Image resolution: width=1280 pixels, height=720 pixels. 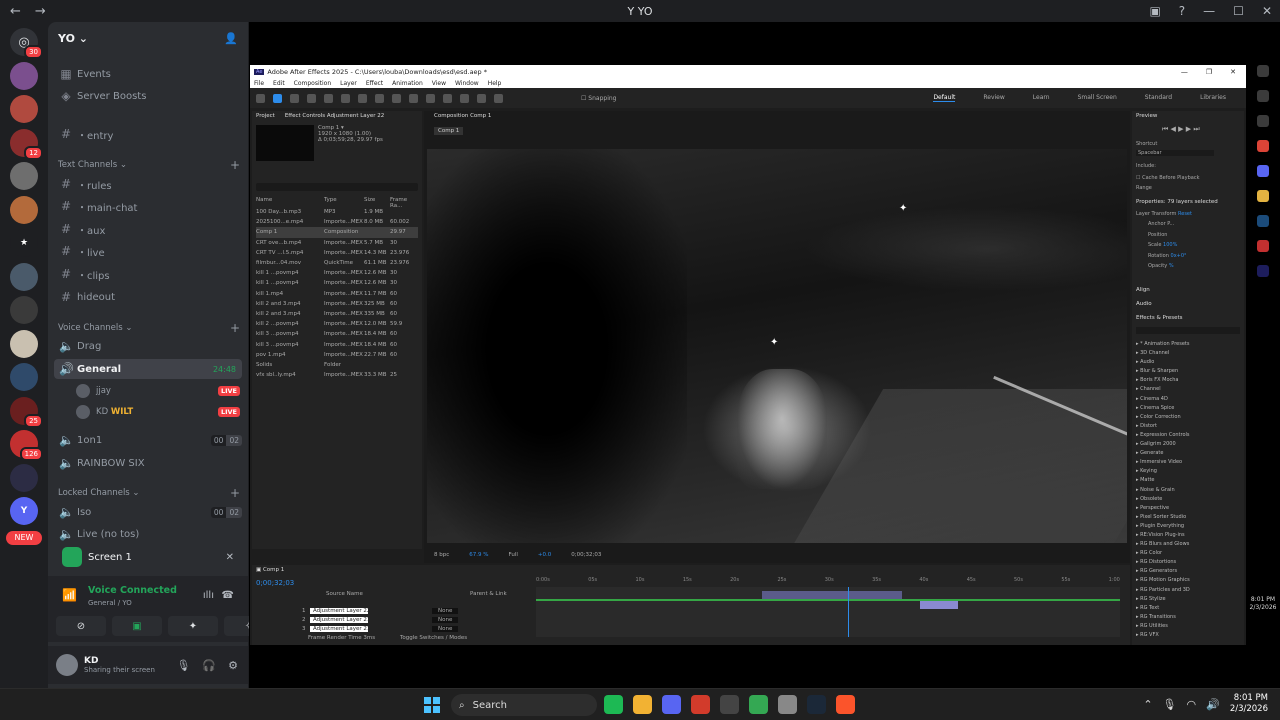 What do you see at coordinates (328, 98) in the screenshot?
I see `orbit-tool-icon` at bounding box center [328, 98].